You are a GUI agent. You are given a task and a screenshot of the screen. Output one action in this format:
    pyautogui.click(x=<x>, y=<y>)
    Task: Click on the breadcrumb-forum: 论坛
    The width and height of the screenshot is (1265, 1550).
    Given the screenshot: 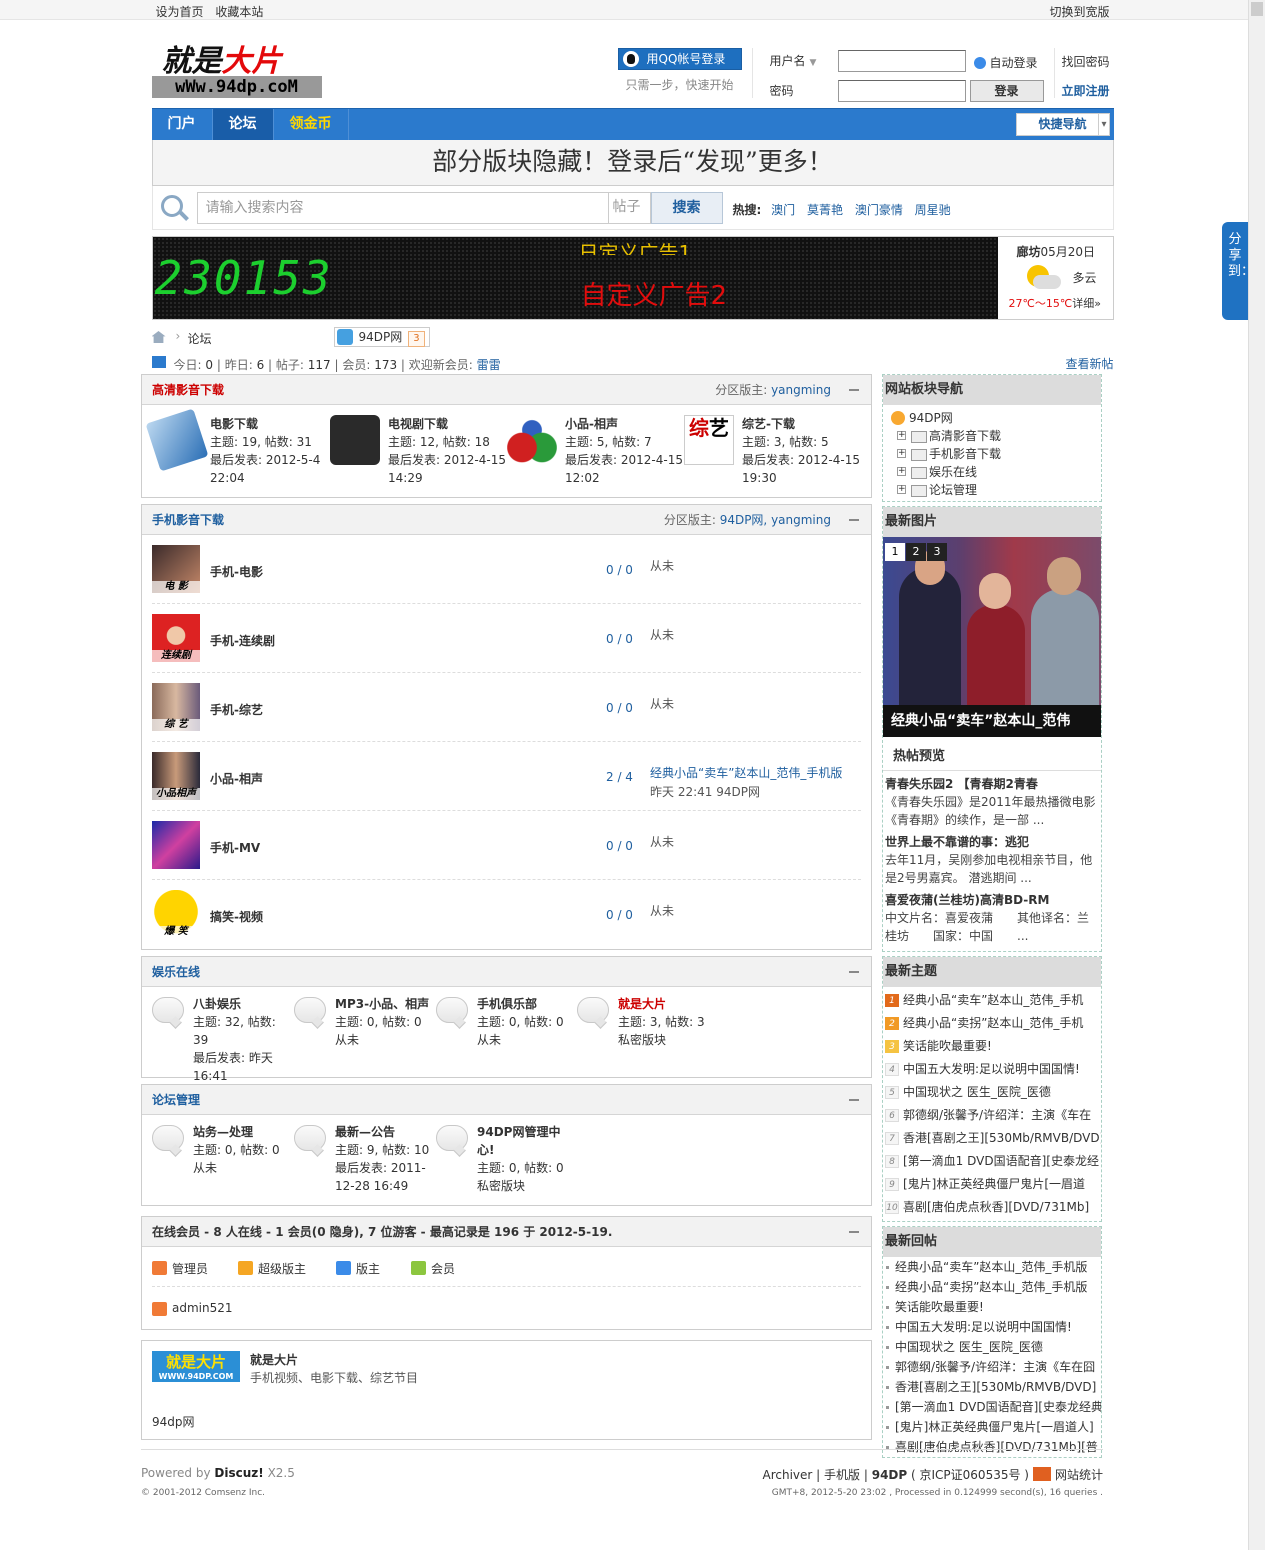 What is the action you would take?
    pyautogui.click(x=200, y=338)
    